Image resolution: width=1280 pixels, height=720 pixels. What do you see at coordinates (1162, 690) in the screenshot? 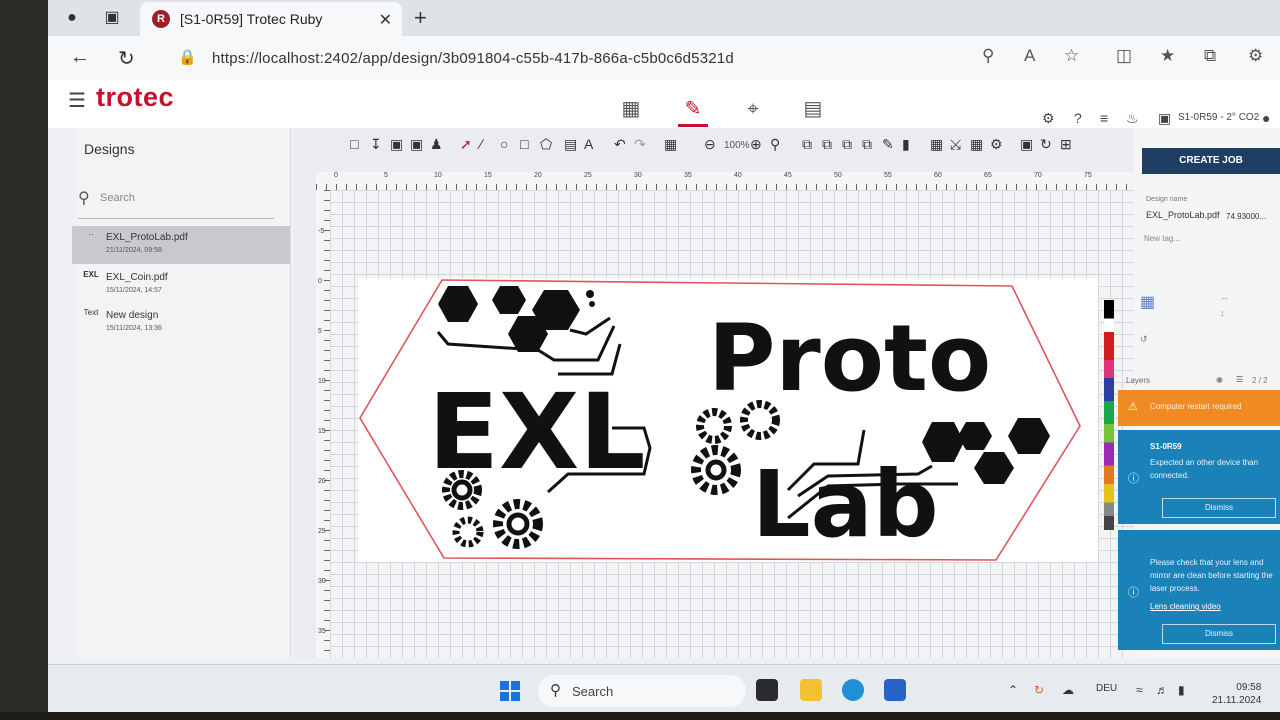
I see `volume-icon: ♬` at bounding box center [1162, 690].